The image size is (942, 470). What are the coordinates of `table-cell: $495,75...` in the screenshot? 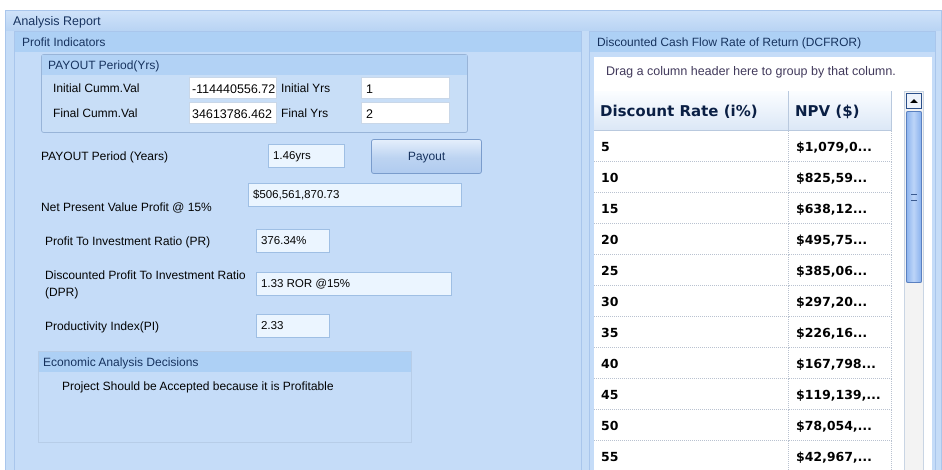 It's located at (840, 239).